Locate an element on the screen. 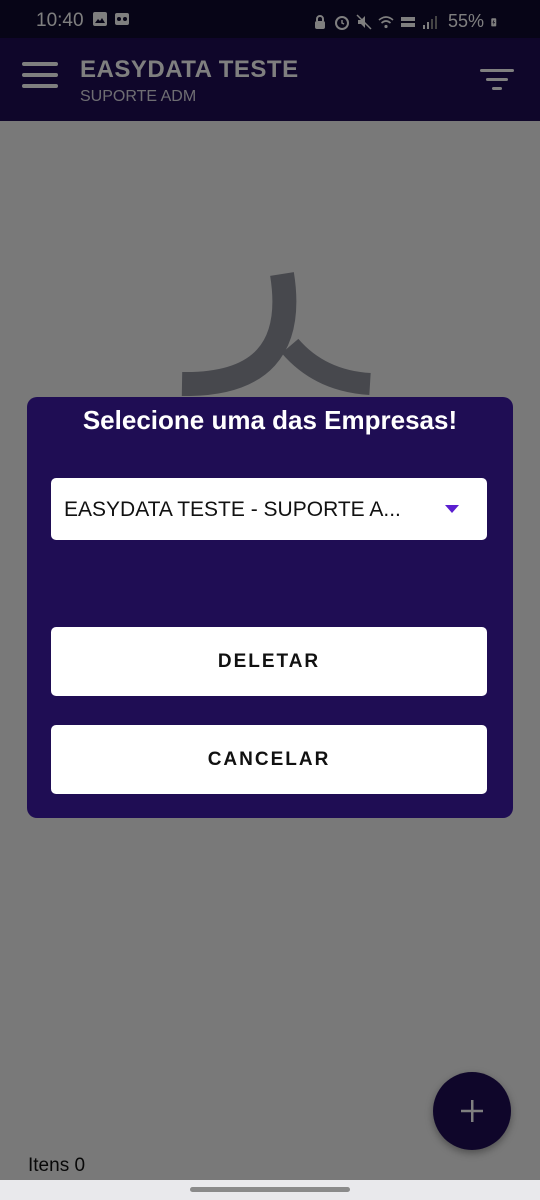 The width and height of the screenshot is (540, 1200). gesture-handle is located at coordinates (270, 1189).